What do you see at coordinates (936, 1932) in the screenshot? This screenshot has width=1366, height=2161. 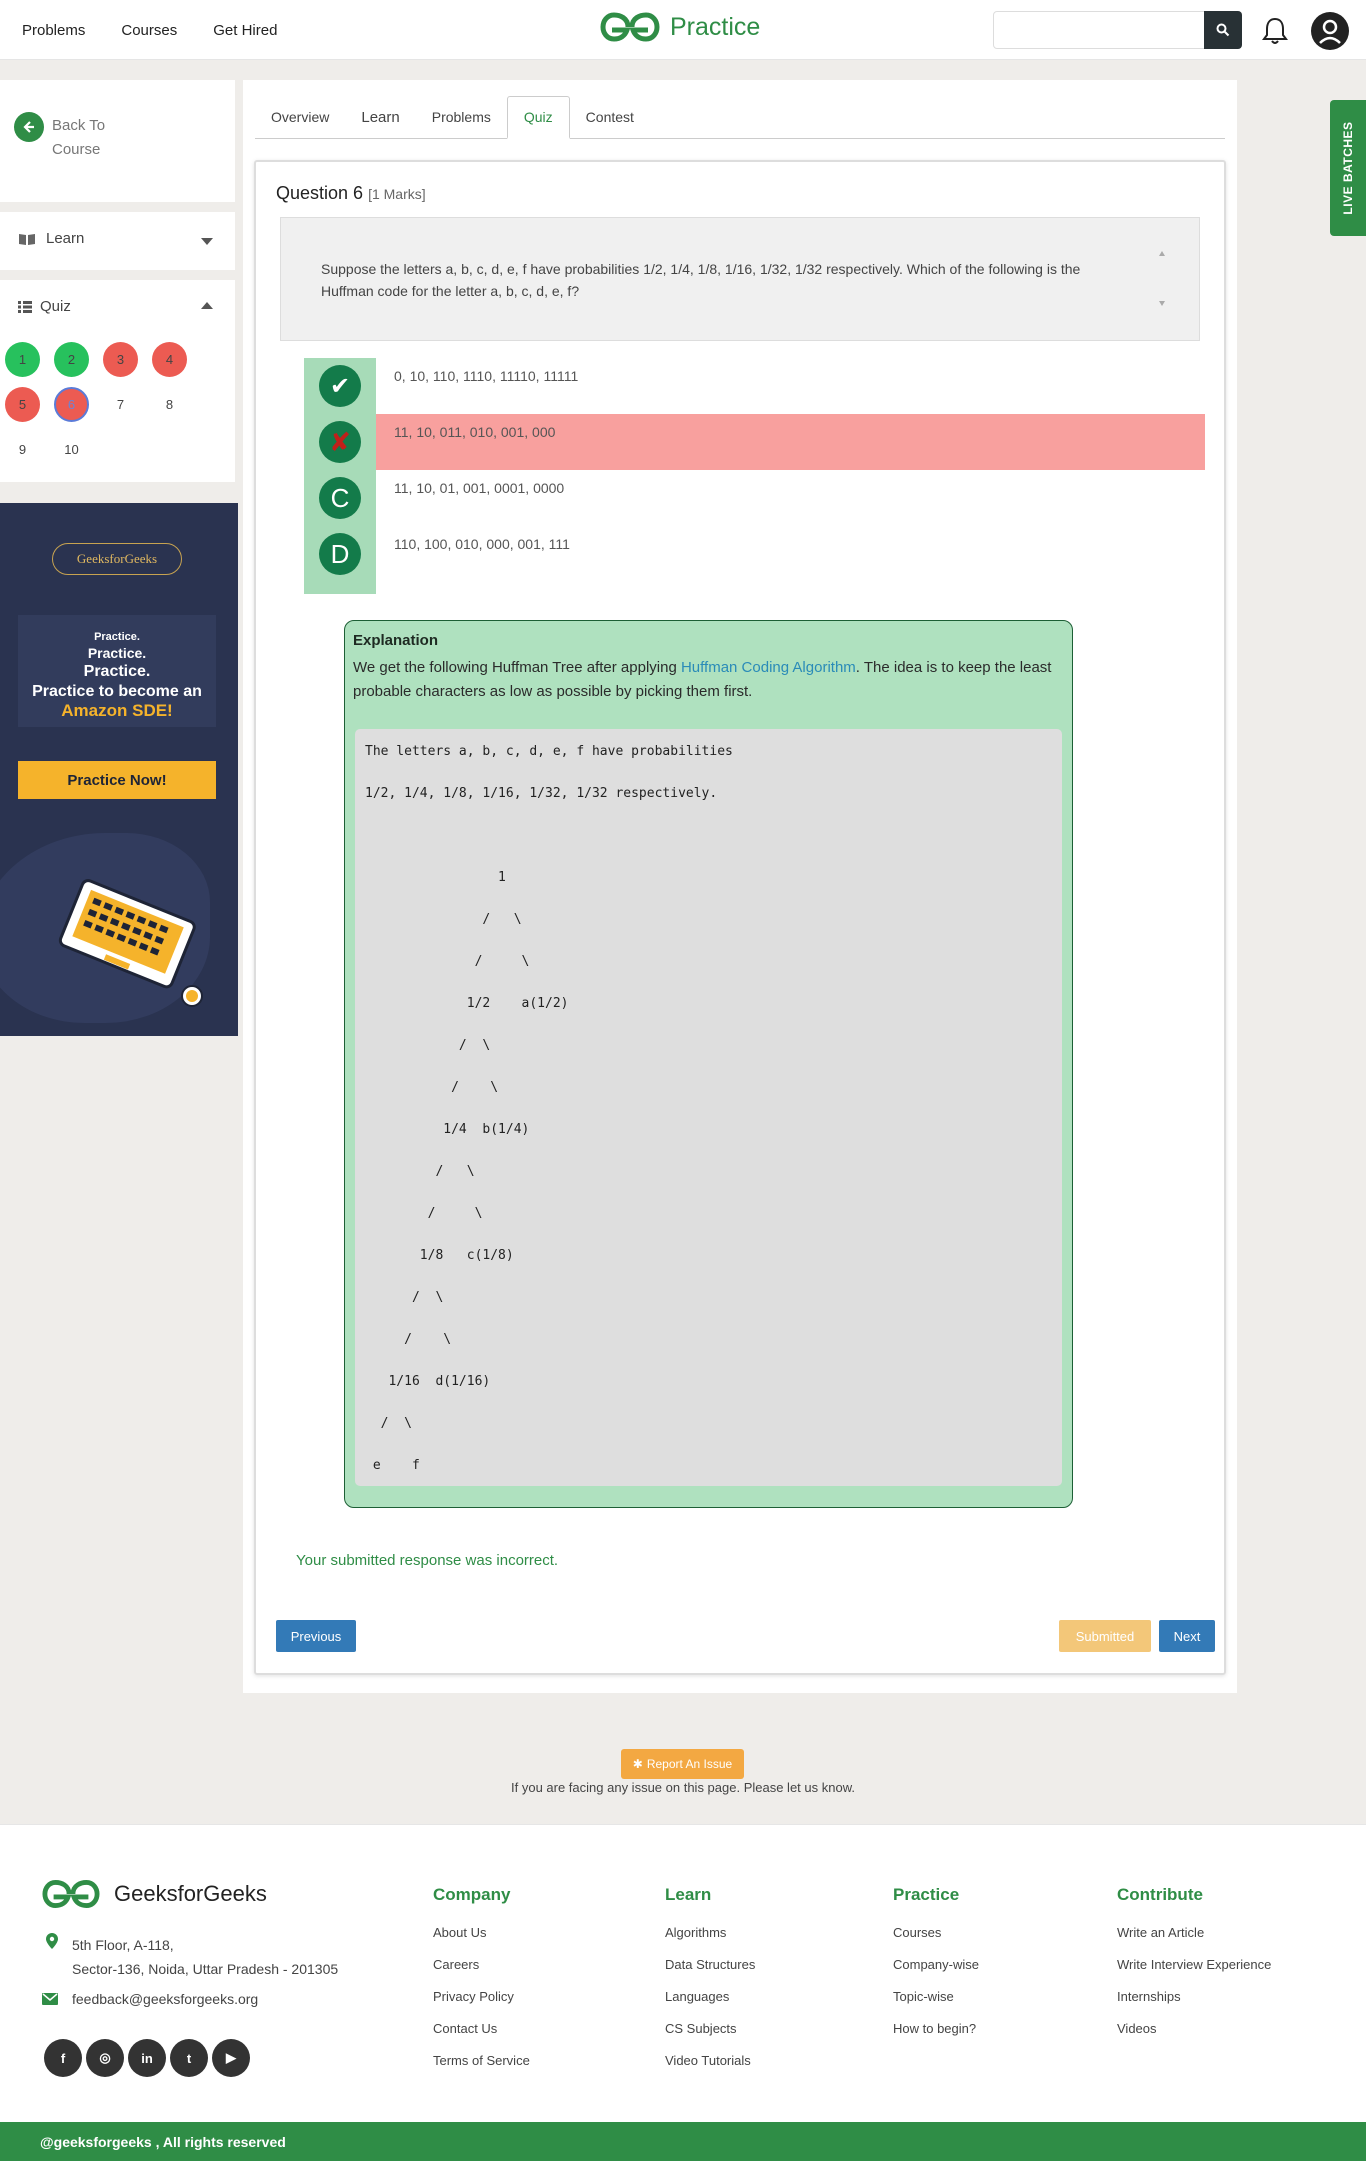 I see `footer-link: Courses` at bounding box center [936, 1932].